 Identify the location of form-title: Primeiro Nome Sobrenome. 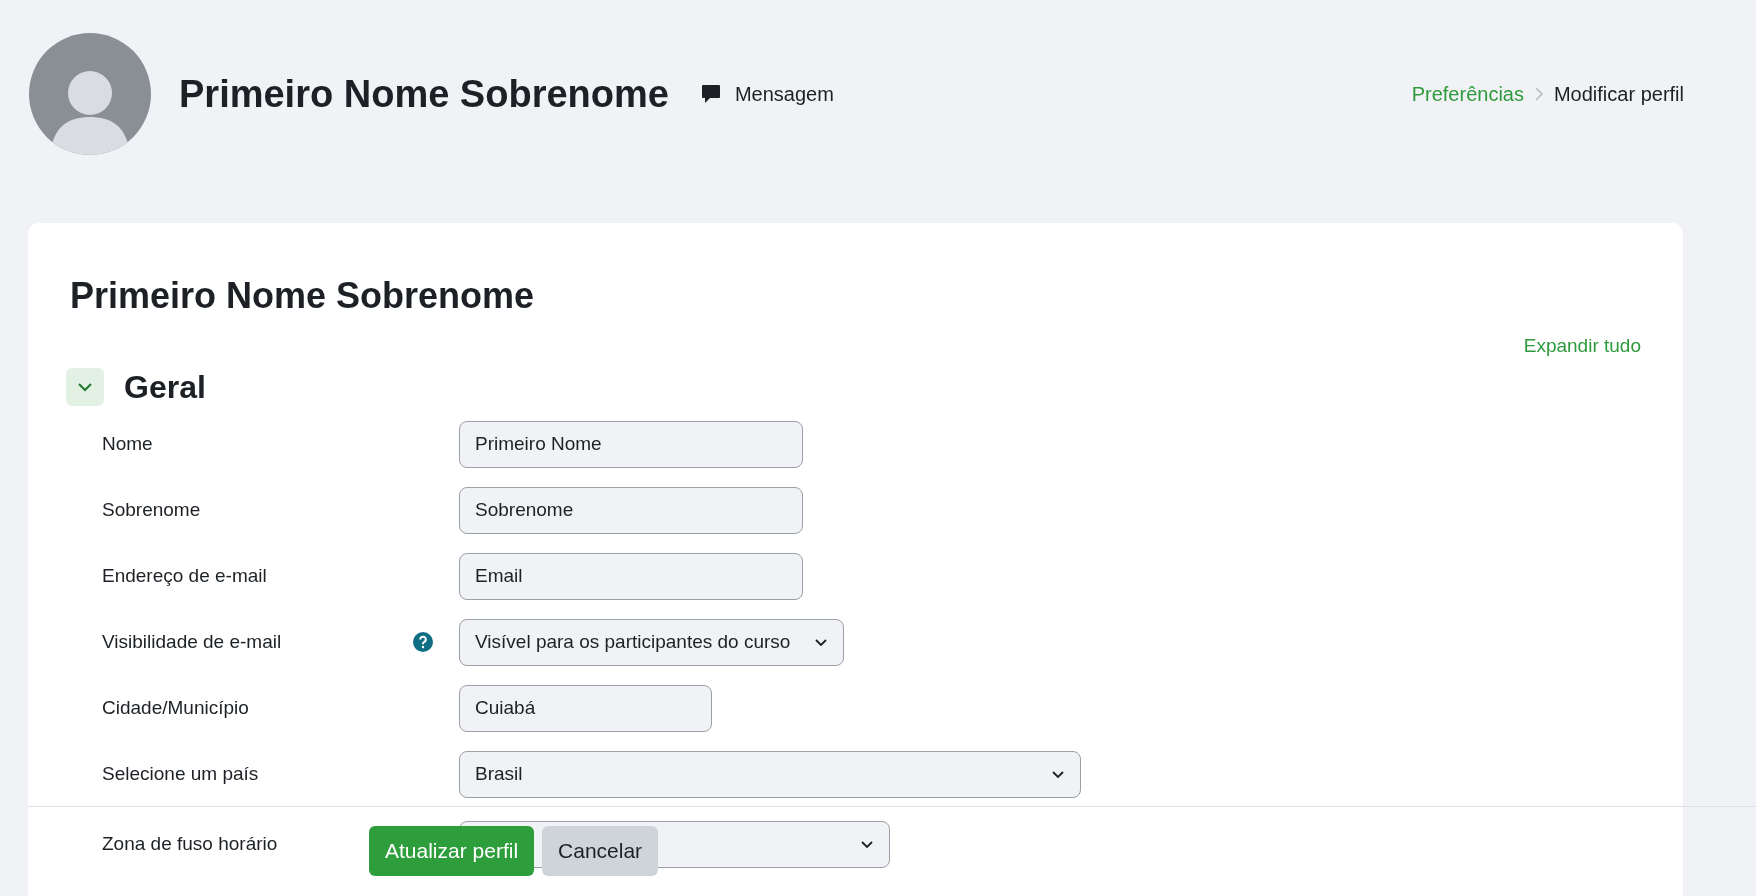
(303, 296).